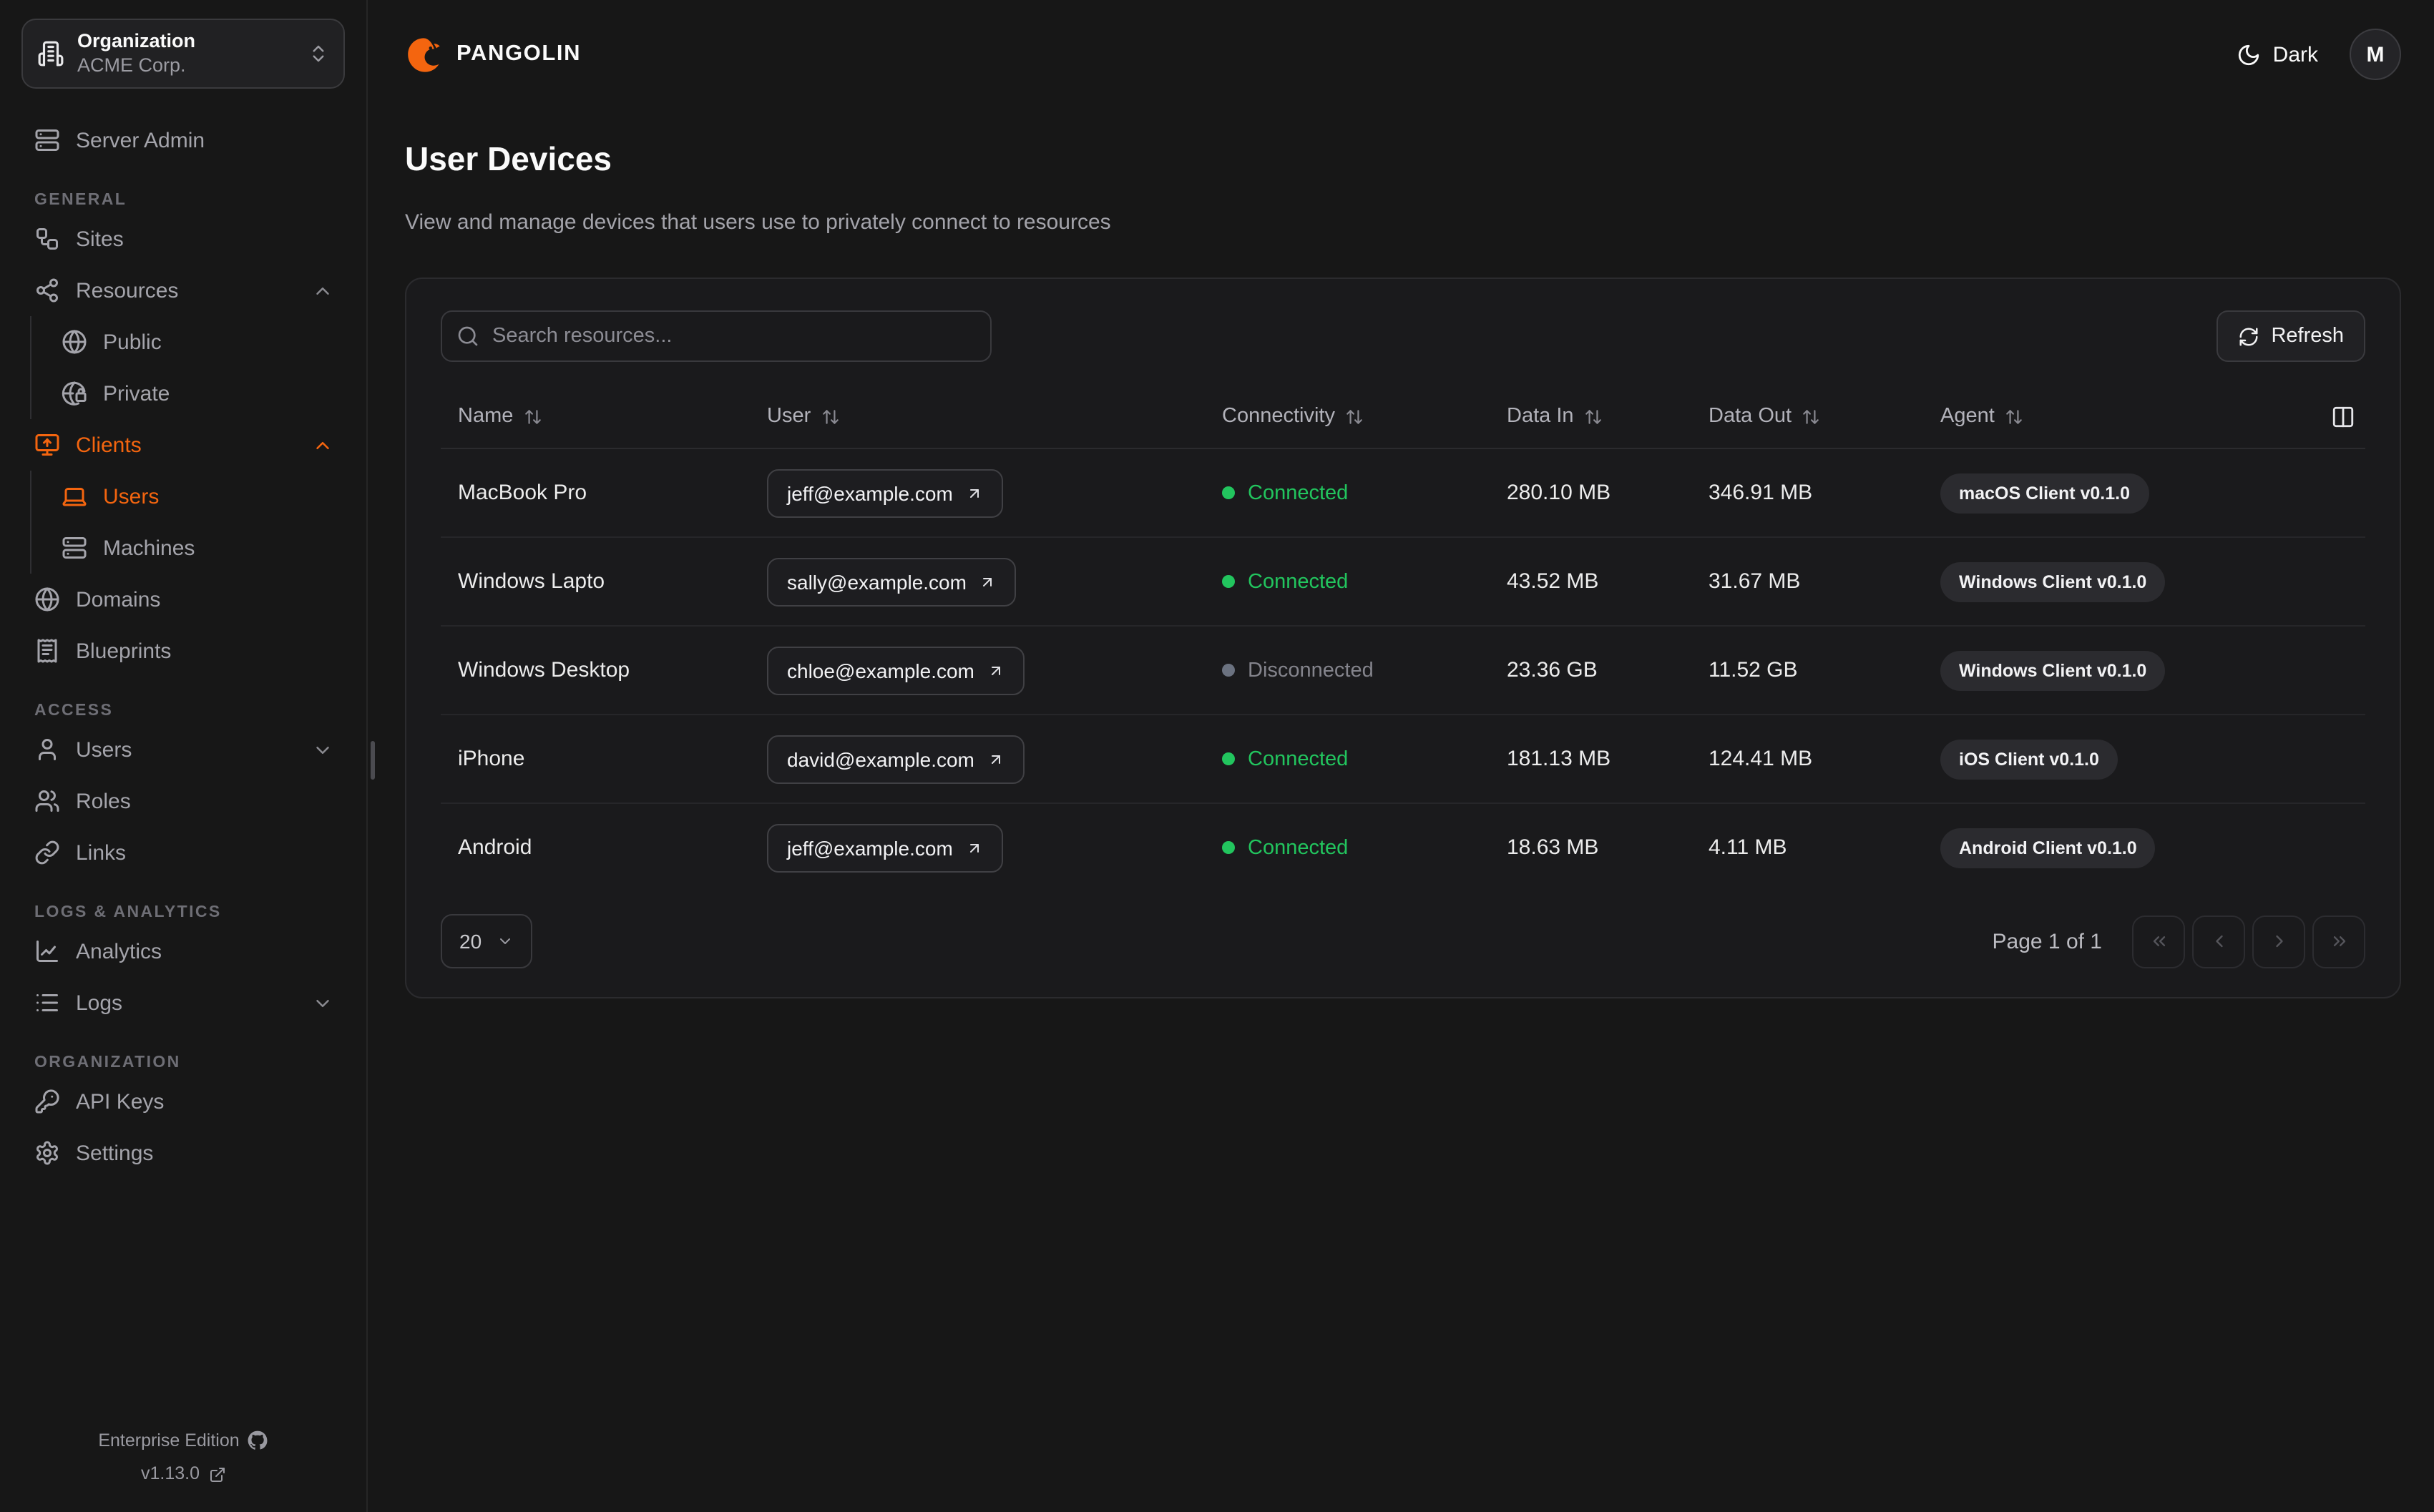  Describe the element at coordinates (183, 54) in the screenshot. I see `org-selector: Organization ACME Corp.` at that location.